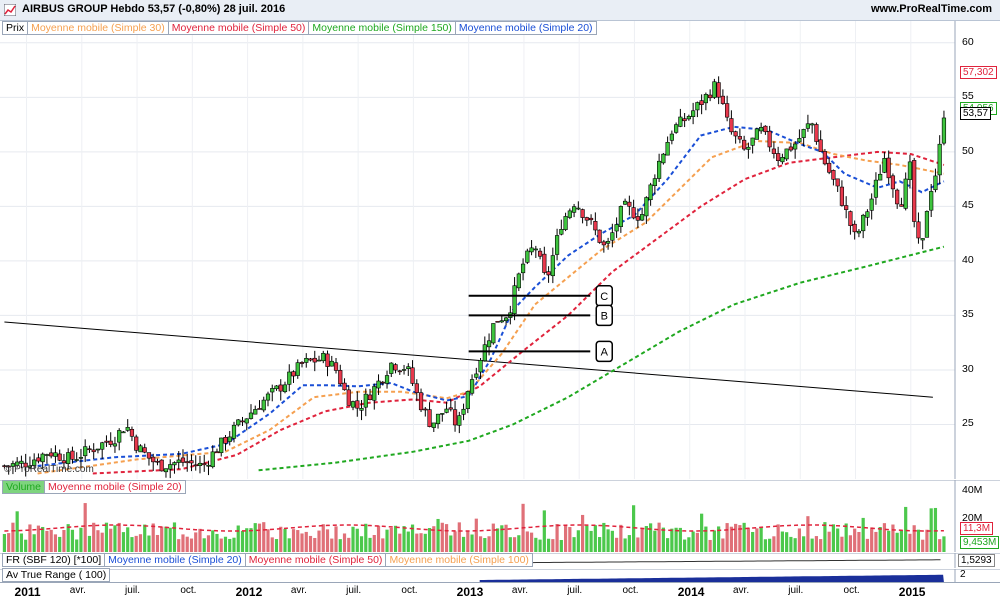 The image size is (1000, 601). I want to click on price-legend-item: Moyenne mobile (Simple 20), so click(526, 28).